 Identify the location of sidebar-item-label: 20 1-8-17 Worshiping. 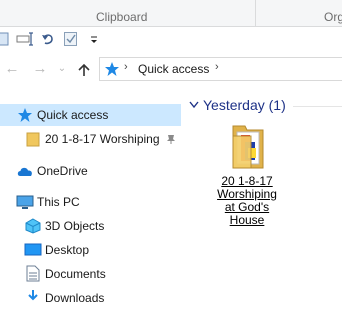
(102, 139).